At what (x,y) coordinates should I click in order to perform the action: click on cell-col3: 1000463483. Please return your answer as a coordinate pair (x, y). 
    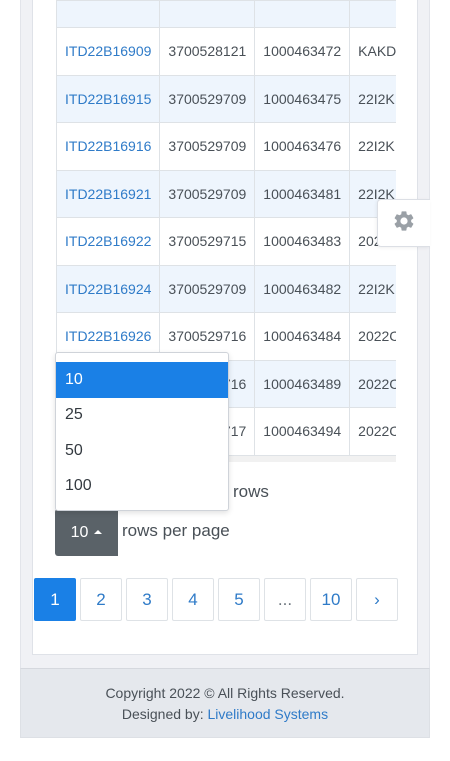
    Looking at the image, I should click on (302, 241).